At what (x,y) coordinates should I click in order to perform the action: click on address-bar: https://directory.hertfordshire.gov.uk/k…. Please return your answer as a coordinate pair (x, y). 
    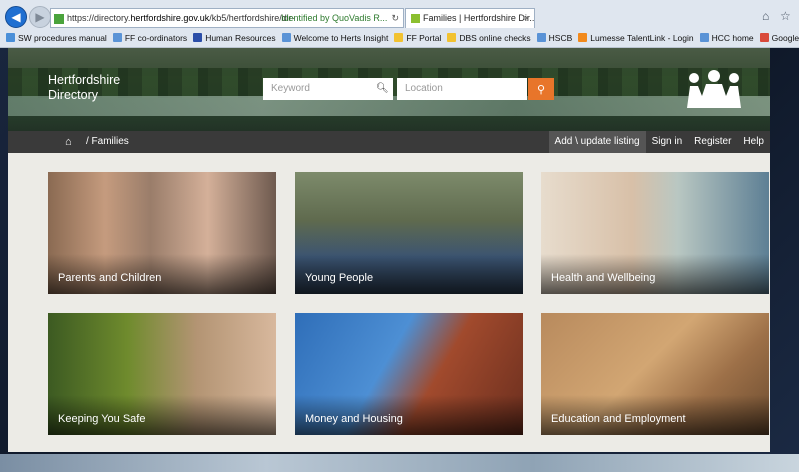
    Looking at the image, I should click on (227, 18).